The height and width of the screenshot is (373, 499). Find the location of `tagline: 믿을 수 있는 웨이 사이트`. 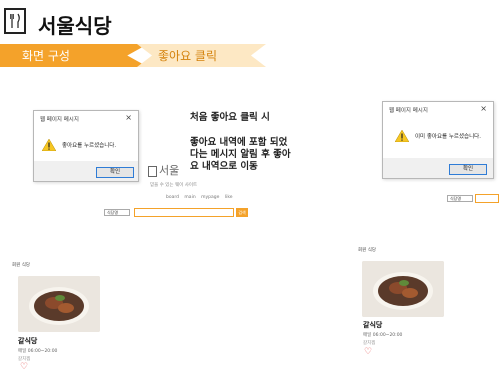

tagline: 믿을 수 있는 웨이 사이트 is located at coordinates (174, 185).